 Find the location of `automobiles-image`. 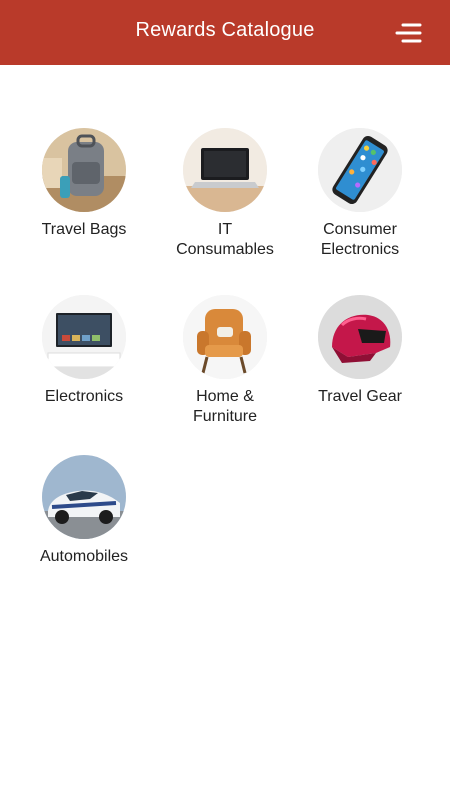

automobiles-image is located at coordinates (84, 497).